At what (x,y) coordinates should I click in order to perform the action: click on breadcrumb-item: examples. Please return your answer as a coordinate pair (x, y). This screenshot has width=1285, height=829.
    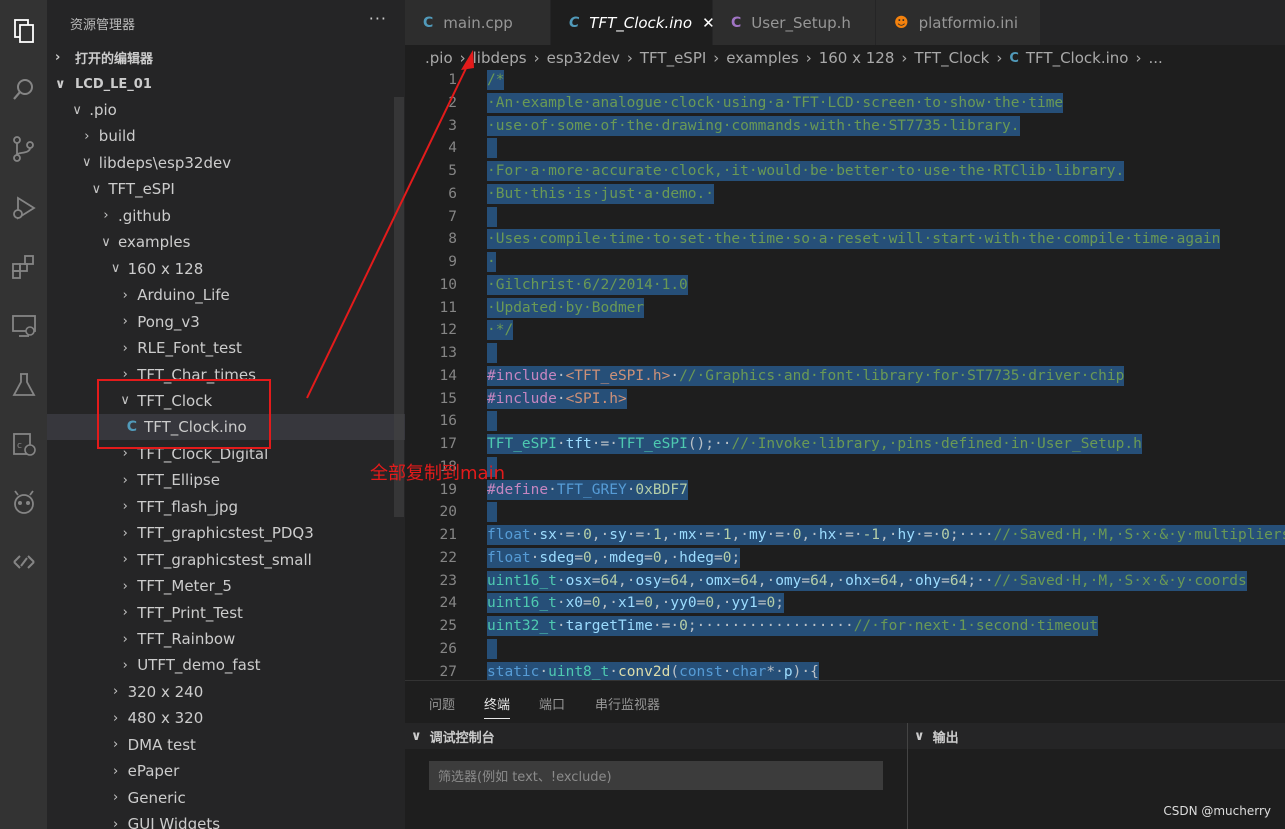
    Looking at the image, I should click on (762, 58).